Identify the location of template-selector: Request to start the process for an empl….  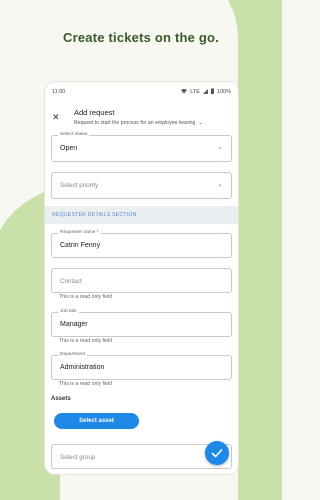
(152, 123).